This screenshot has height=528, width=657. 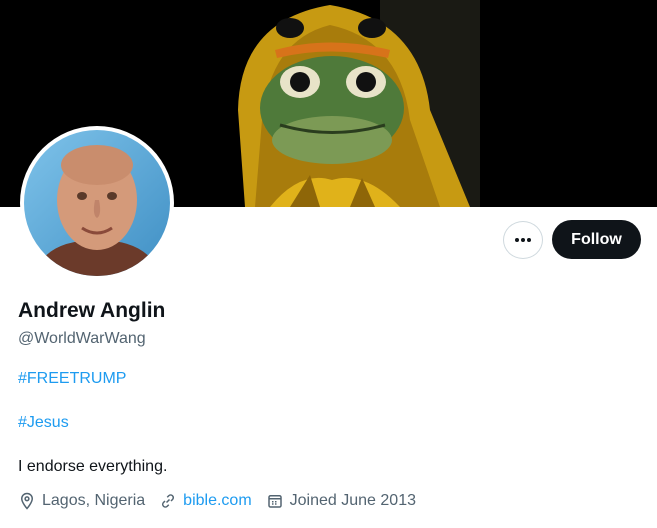 What do you see at coordinates (352, 500) in the screenshot?
I see `joined-text: Joined June 2013` at bounding box center [352, 500].